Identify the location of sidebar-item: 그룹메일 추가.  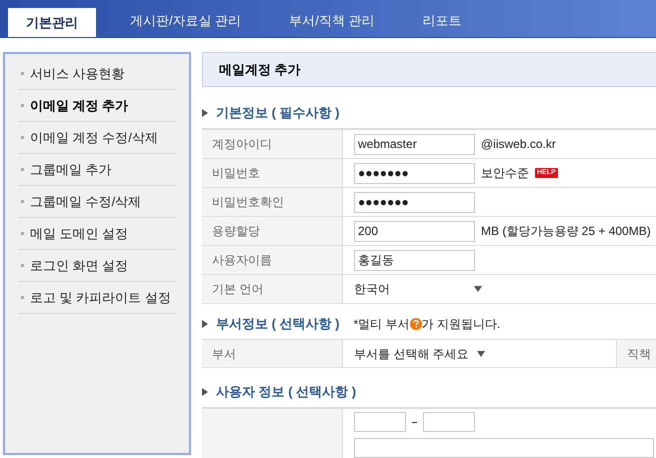
(97, 170).